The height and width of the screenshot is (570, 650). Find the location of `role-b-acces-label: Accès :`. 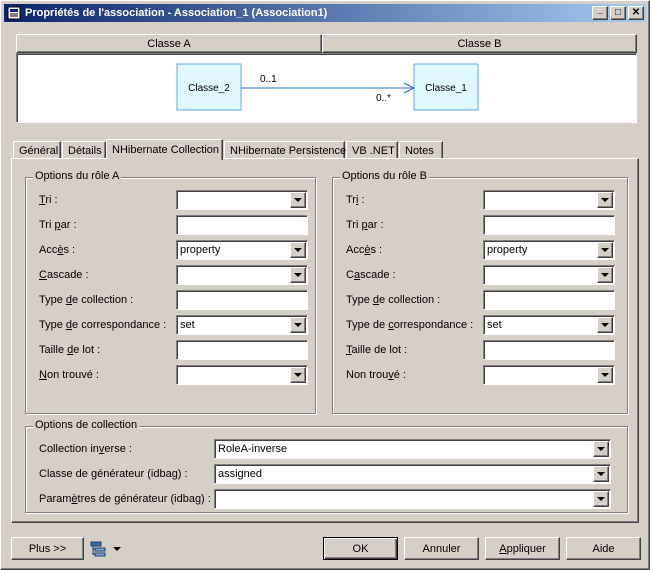

role-b-acces-label: Accès : is located at coordinates (364, 250).